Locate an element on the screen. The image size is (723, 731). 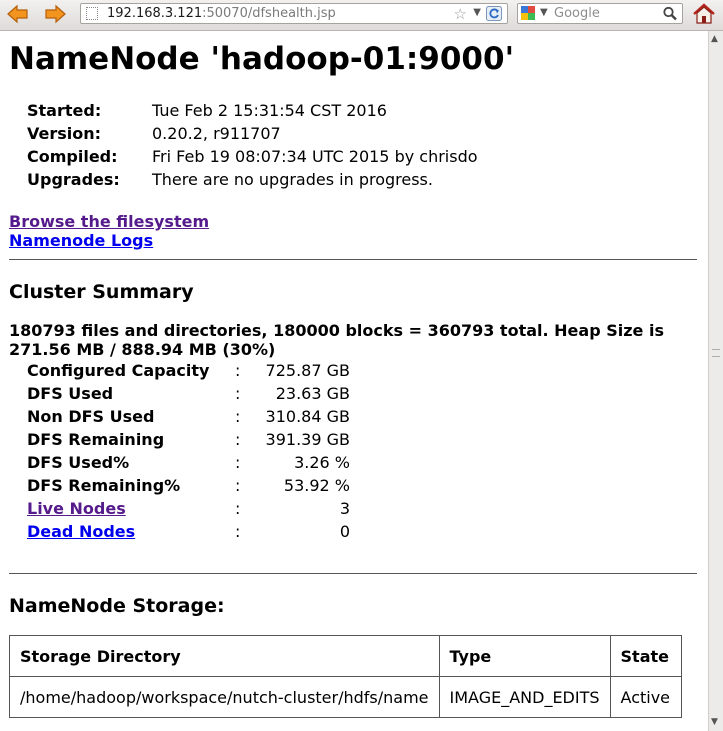
url-dropdown-icon: ▼ is located at coordinates (477, 12).